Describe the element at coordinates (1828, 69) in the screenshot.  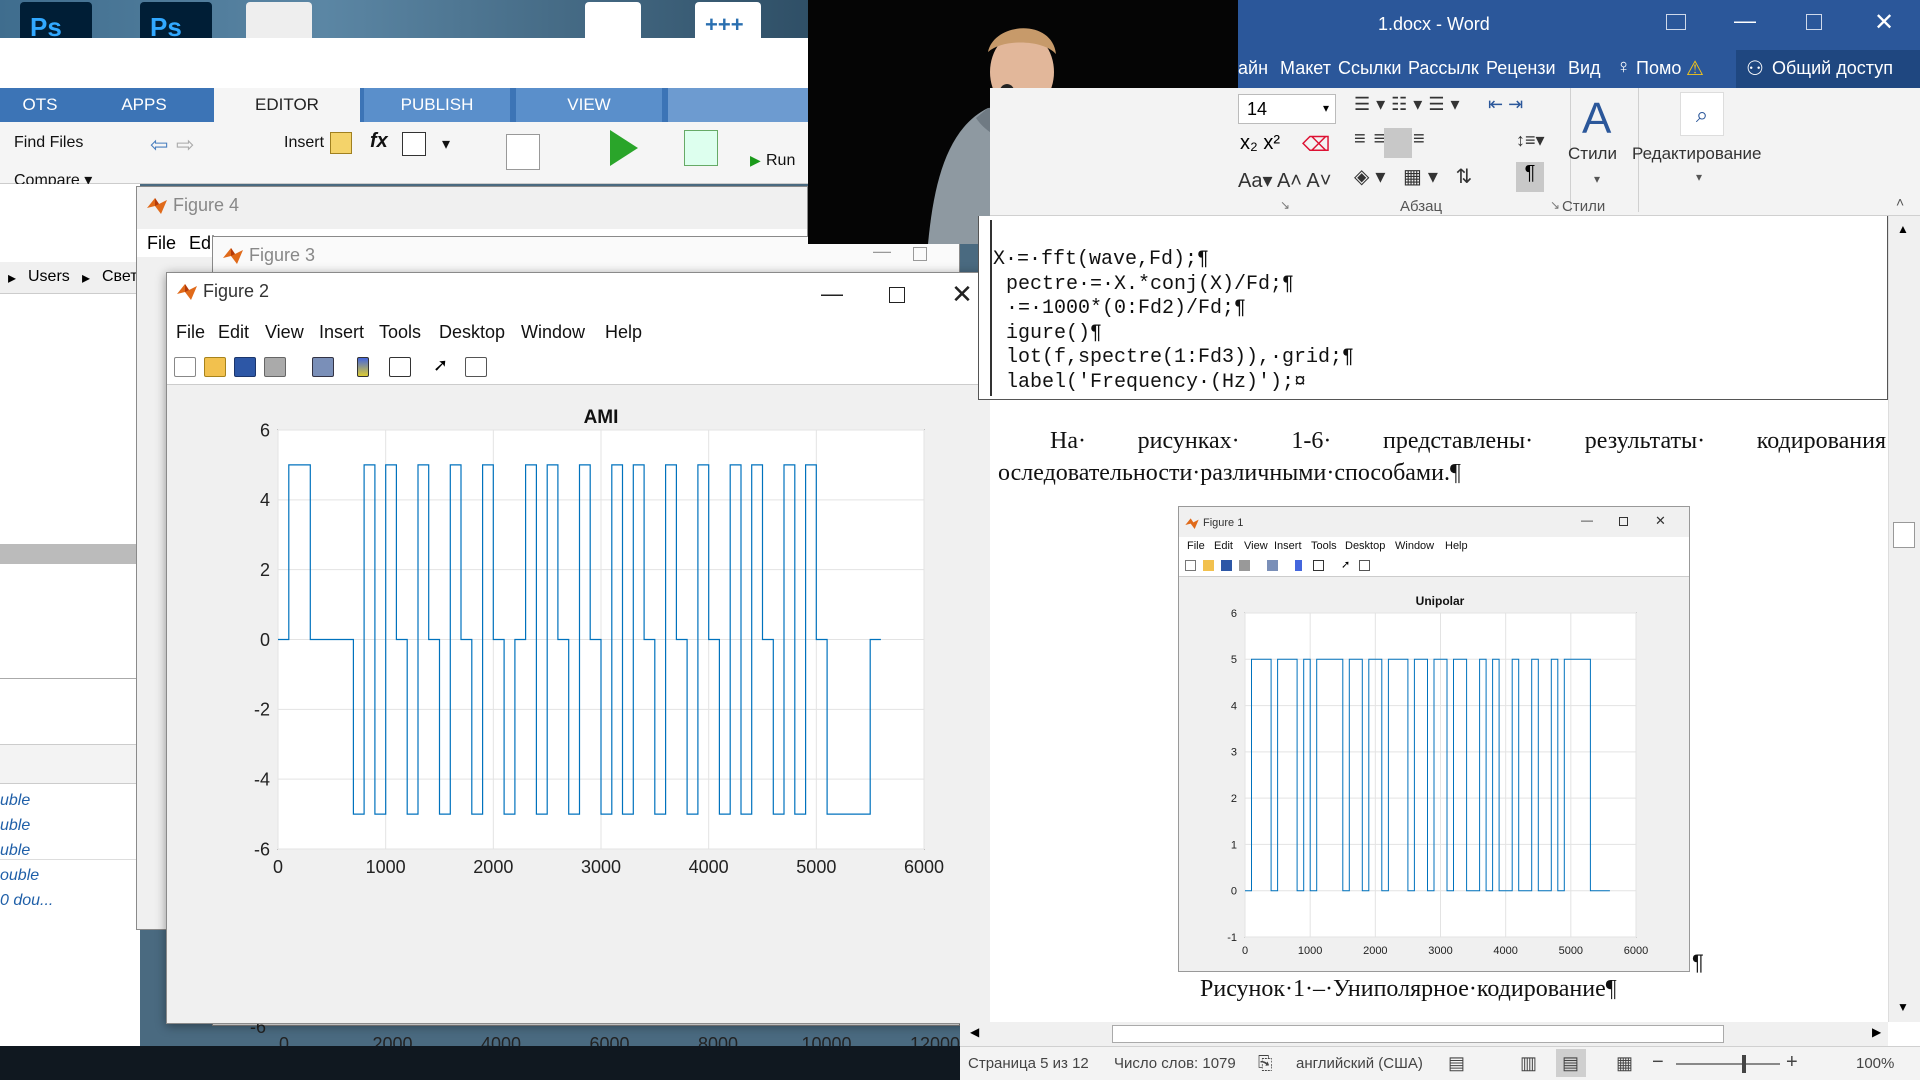
I see `share-button: ⚇ Общий доступ` at that location.